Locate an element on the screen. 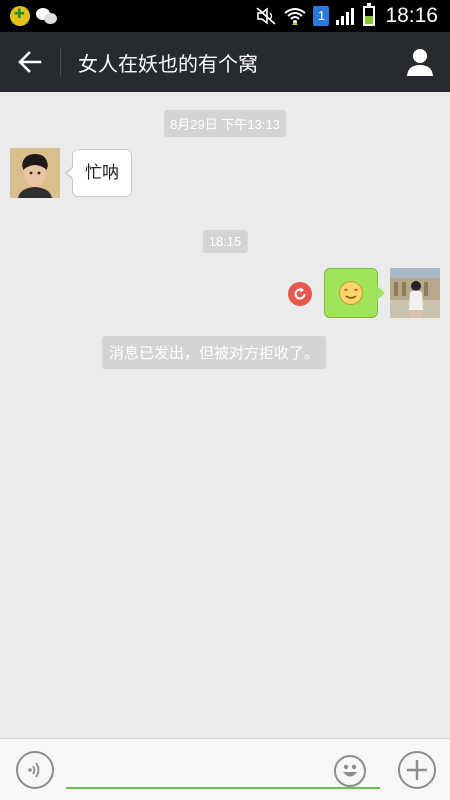 The width and height of the screenshot is (450, 800). input-bar is located at coordinates (225, 769).